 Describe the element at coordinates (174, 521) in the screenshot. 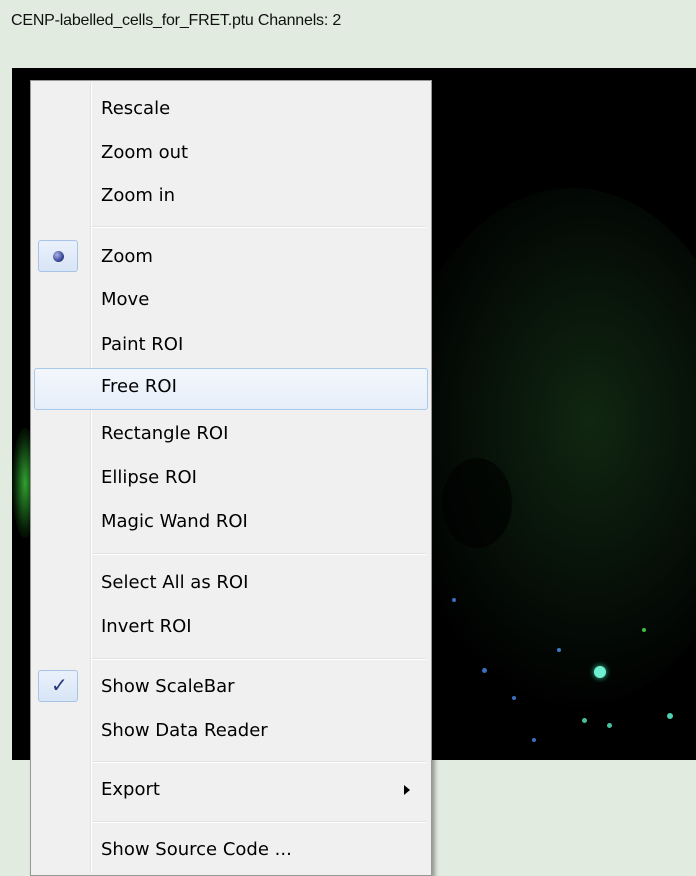

I see `menu-item-label: Magic Wand ROI` at that location.